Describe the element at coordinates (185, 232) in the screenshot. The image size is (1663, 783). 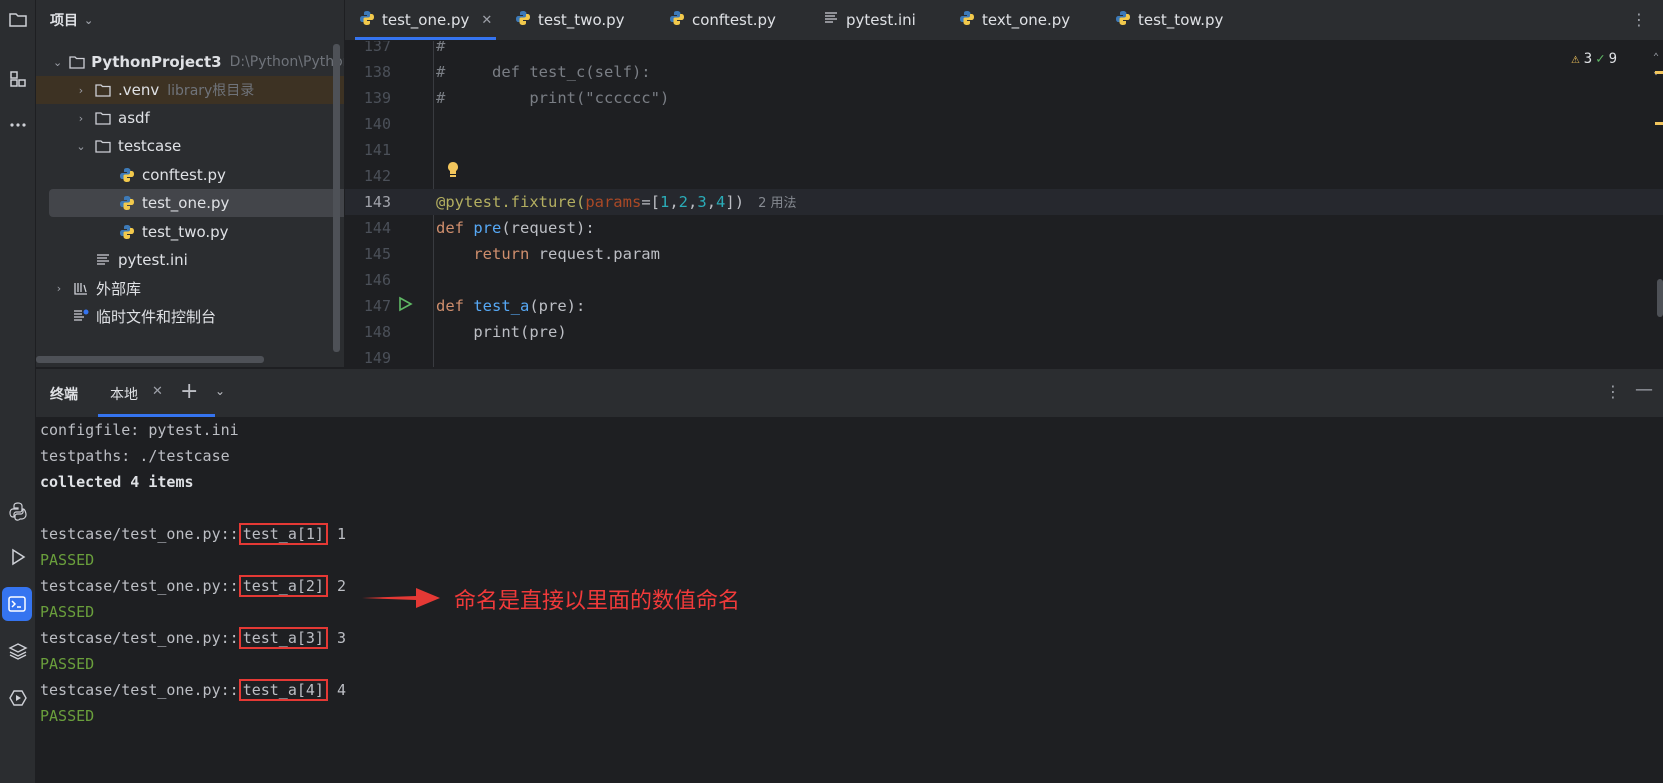
I see `tree-item-label: test_two.py` at that location.